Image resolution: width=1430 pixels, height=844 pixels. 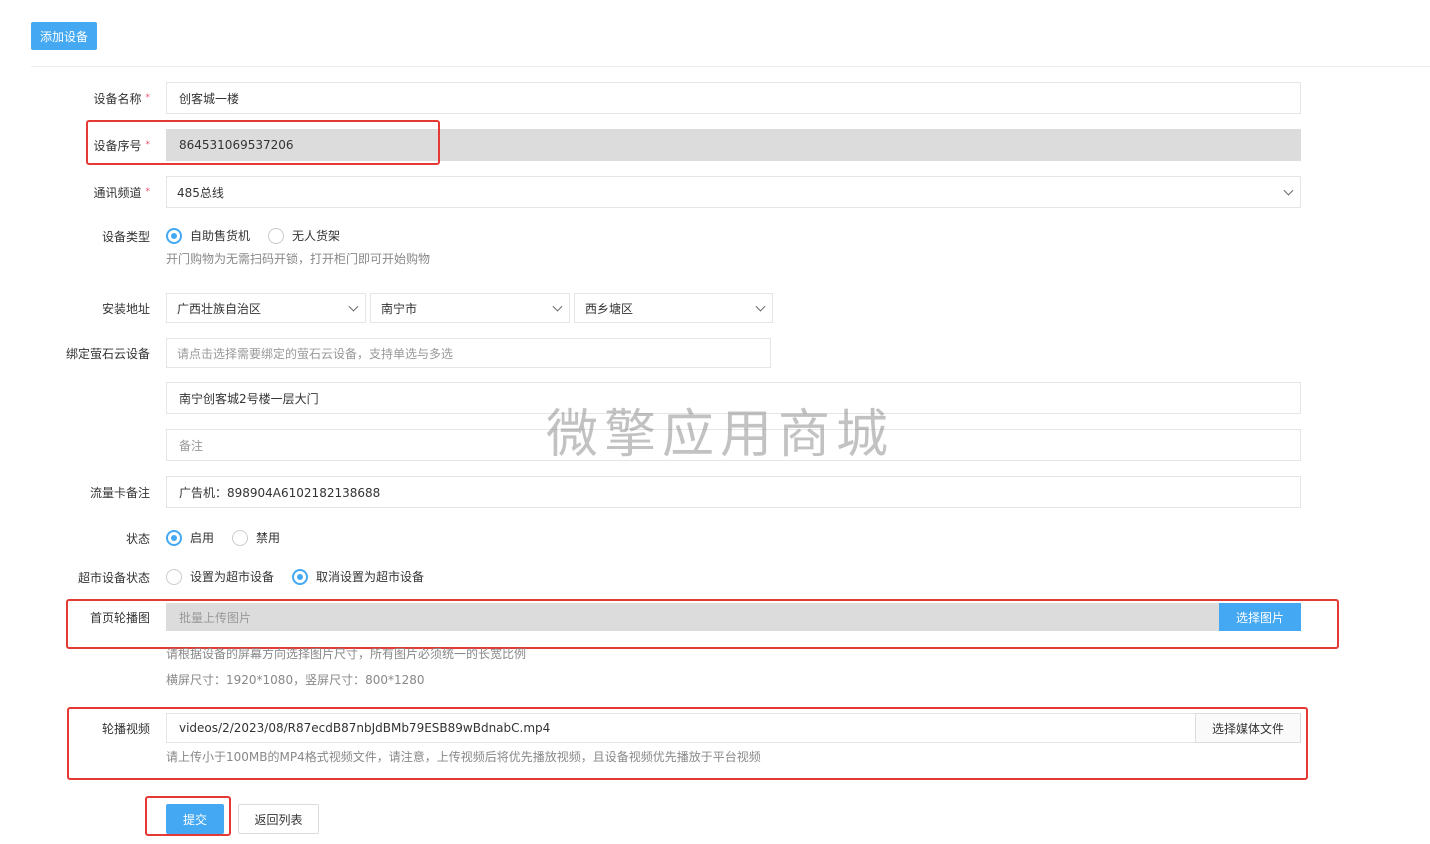 I want to click on sim-note-label: 流量卡备注, so click(x=119, y=492).